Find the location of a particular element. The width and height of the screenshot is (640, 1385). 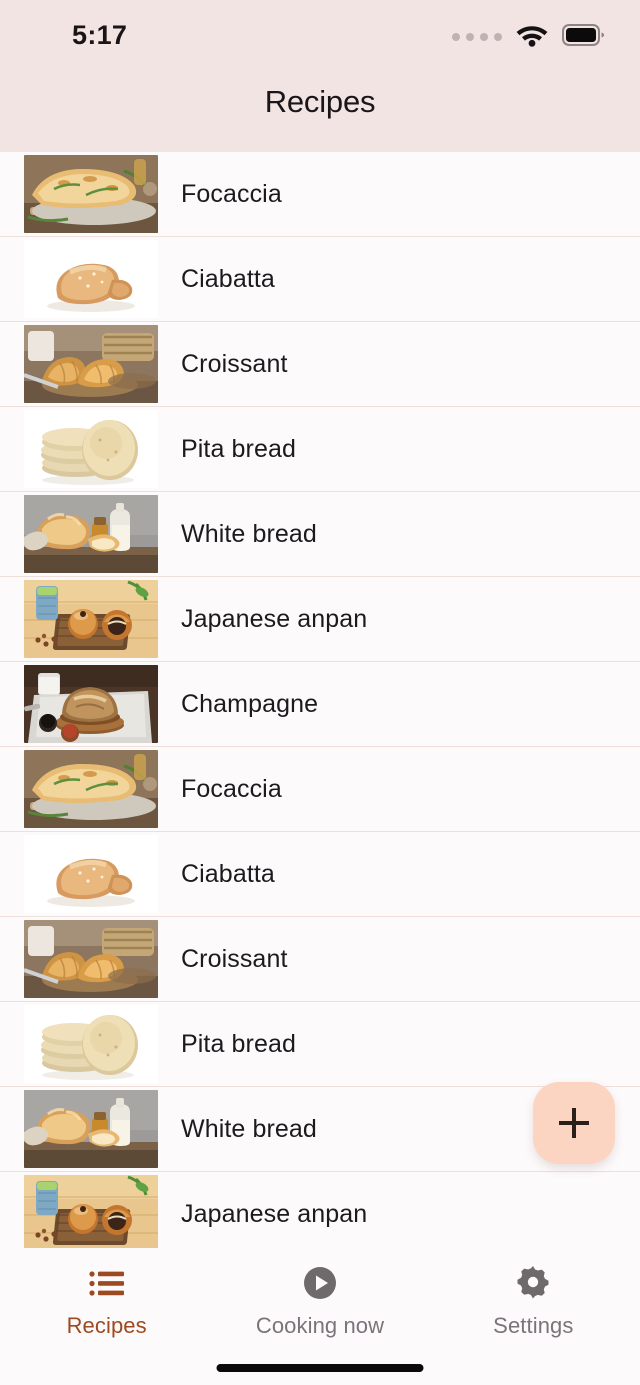

home-indicator is located at coordinates (320, 1368).